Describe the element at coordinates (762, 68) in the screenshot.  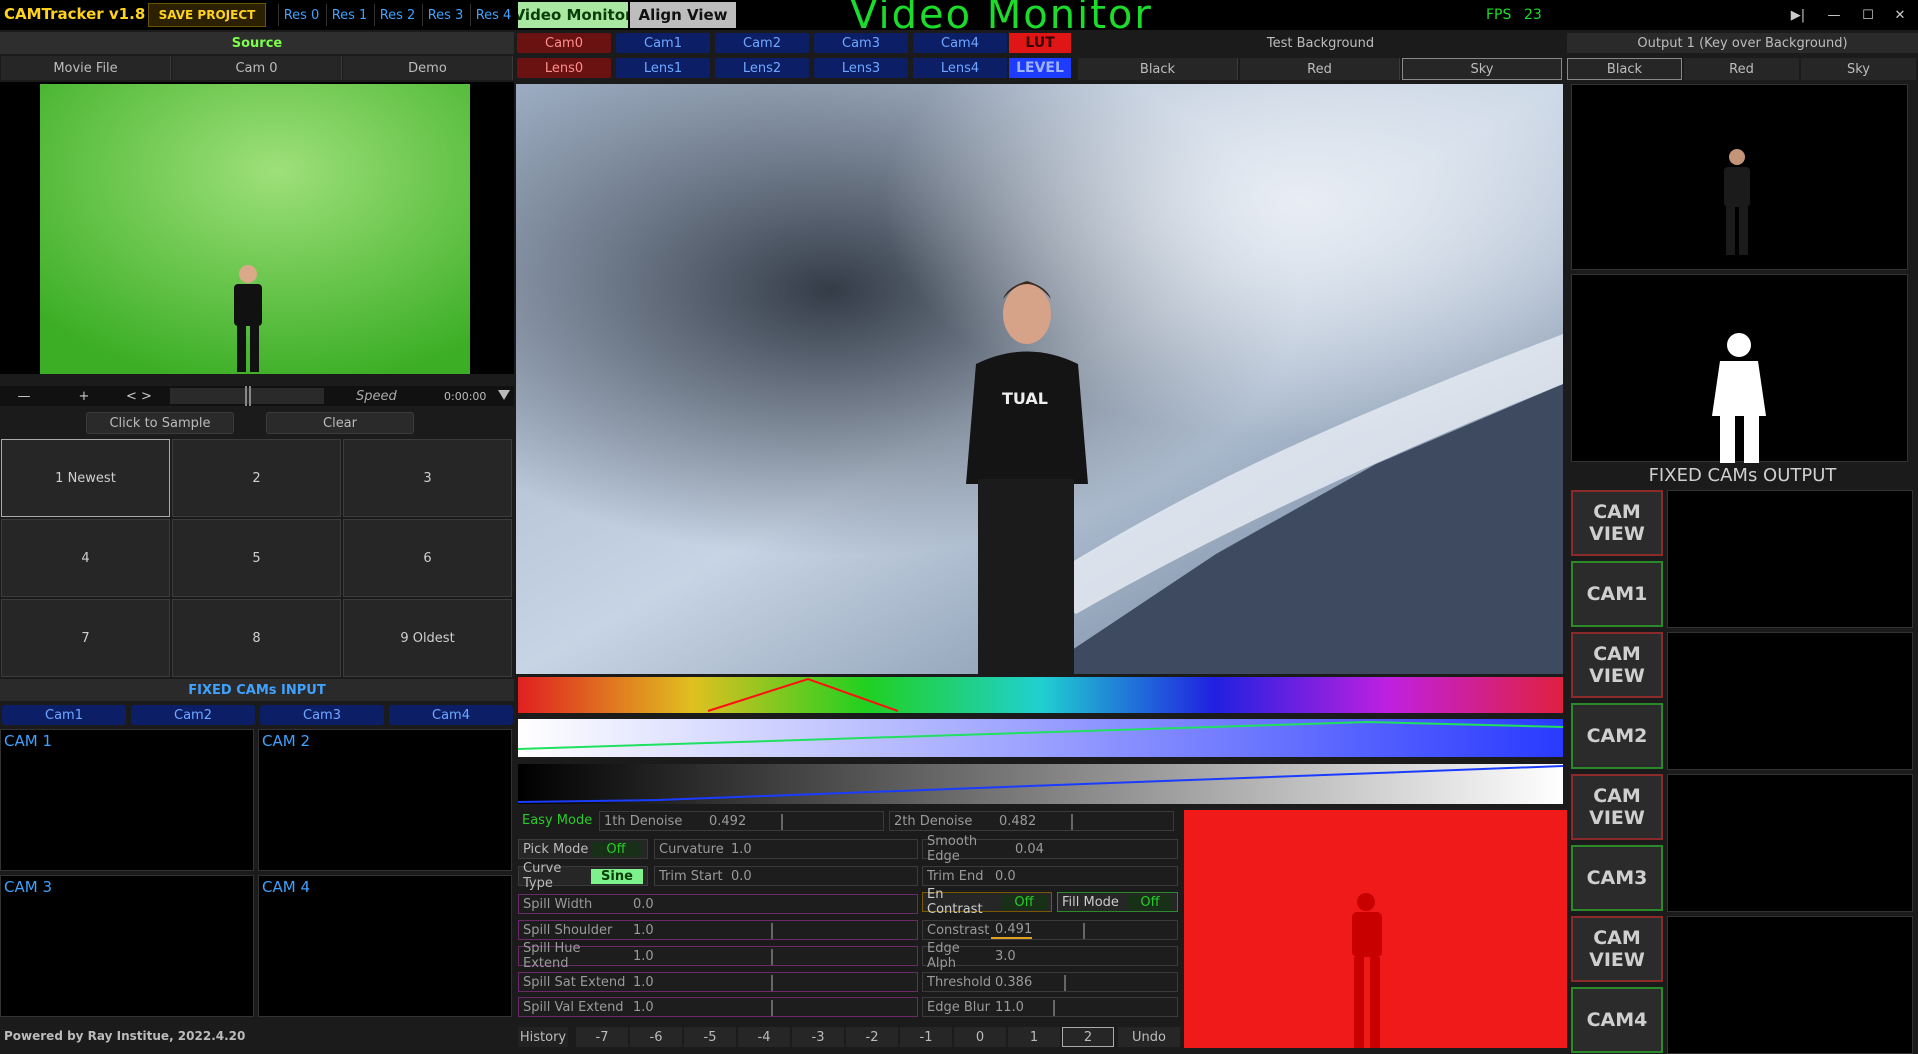
I see `lens-button-2: Lens2` at that location.